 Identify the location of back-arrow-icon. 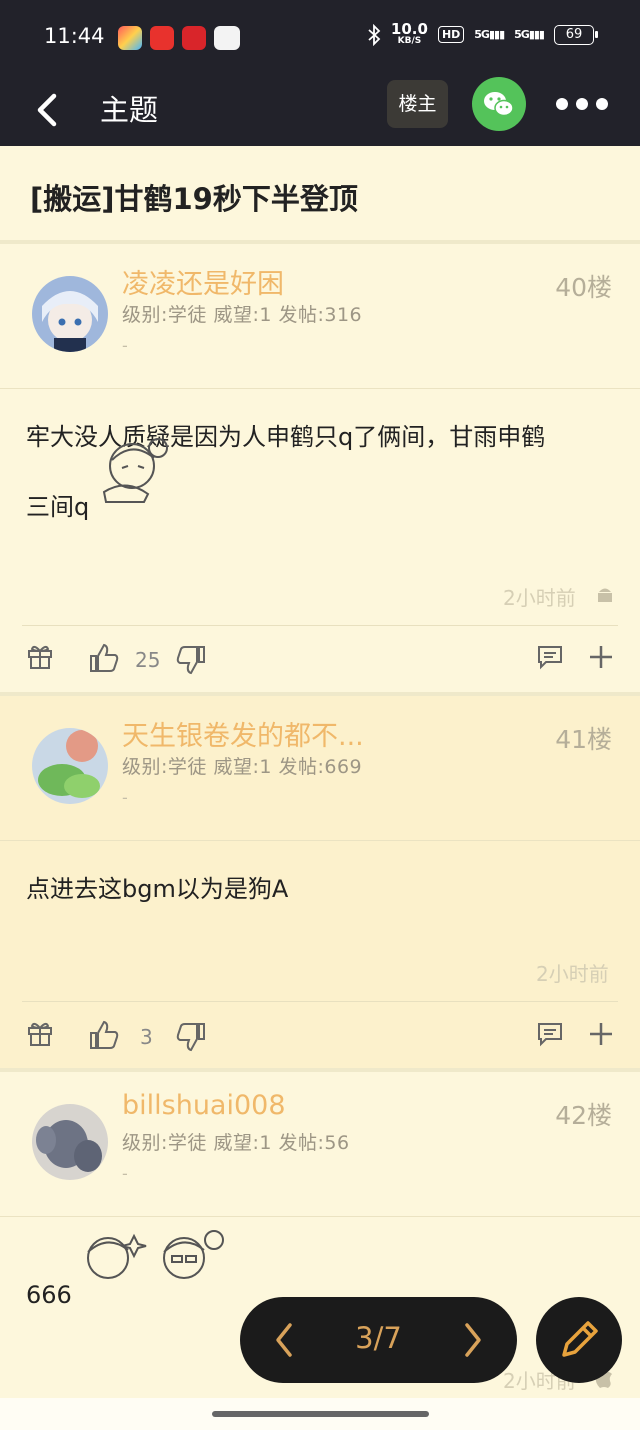
(47, 110).